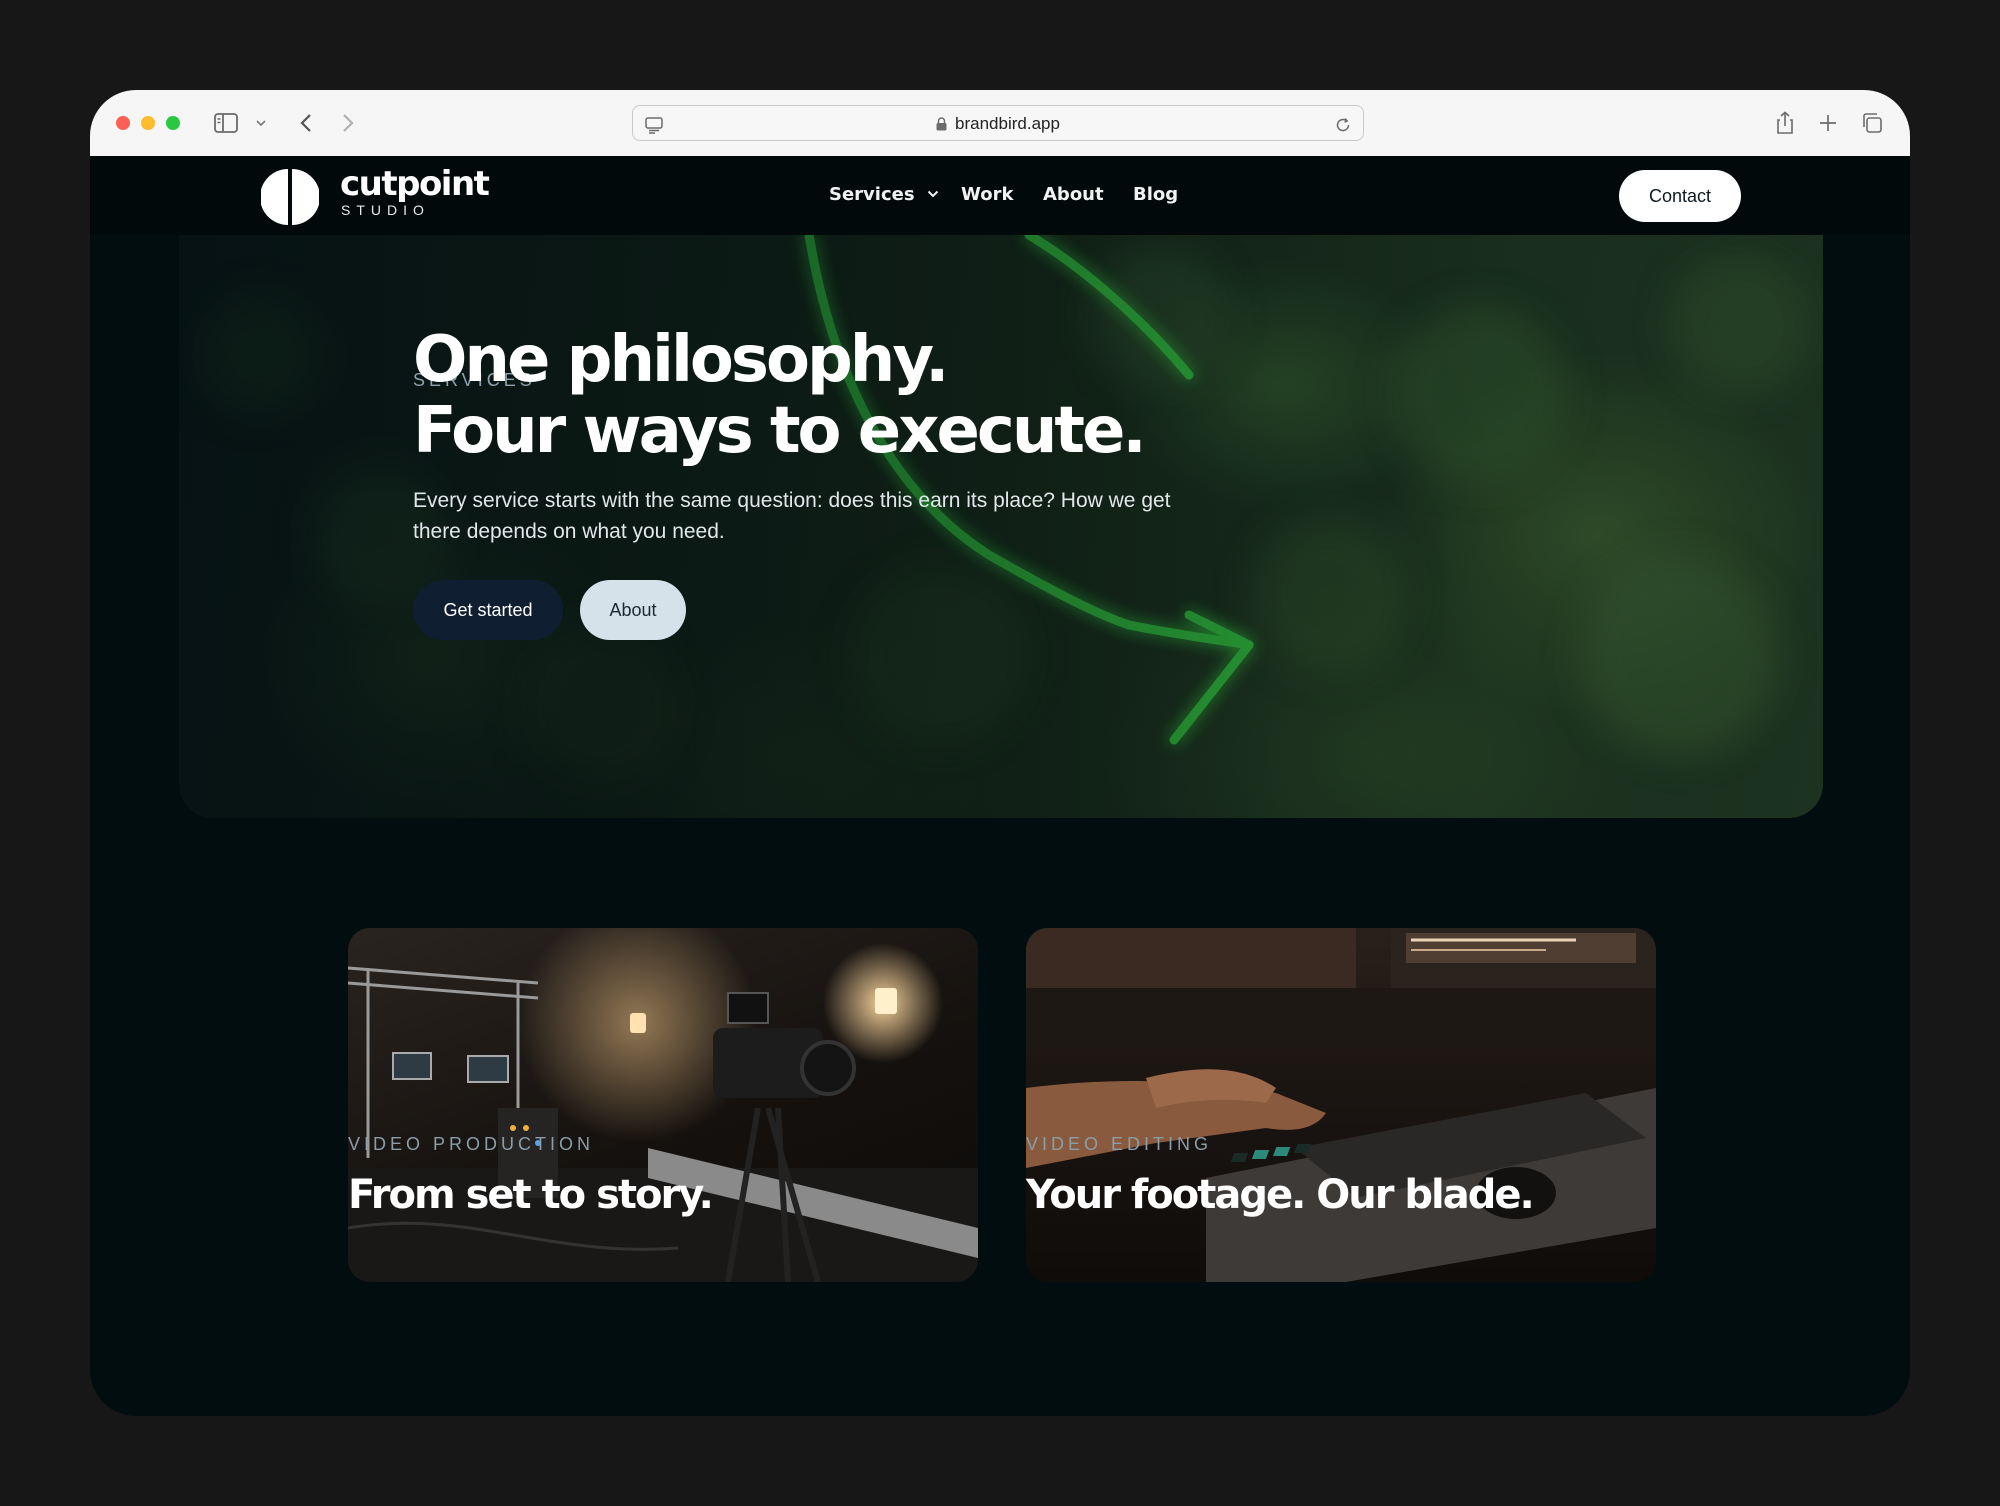 The image size is (2000, 1506). What do you see at coordinates (1341, 1105) in the screenshot?
I see `video-editing-image` at bounding box center [1341, 1105].